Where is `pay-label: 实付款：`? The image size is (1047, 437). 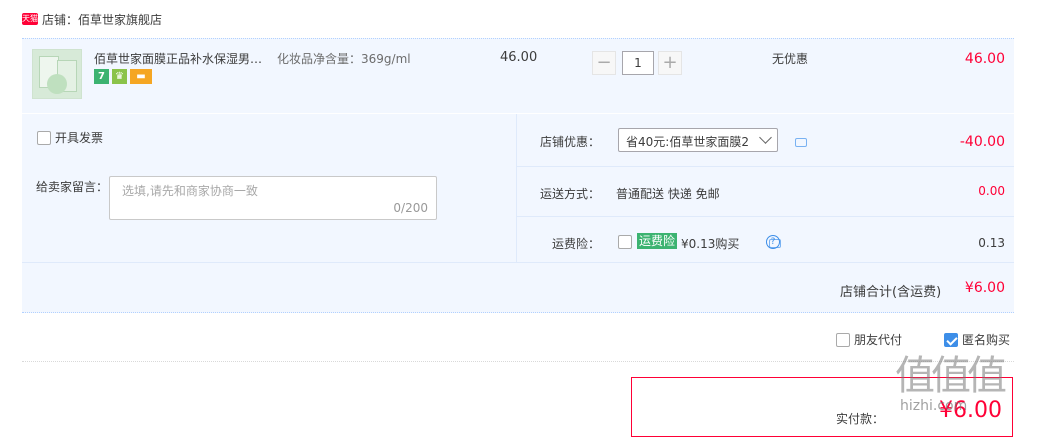
pay-label: 实付款： is located at coordinates (859, 419).